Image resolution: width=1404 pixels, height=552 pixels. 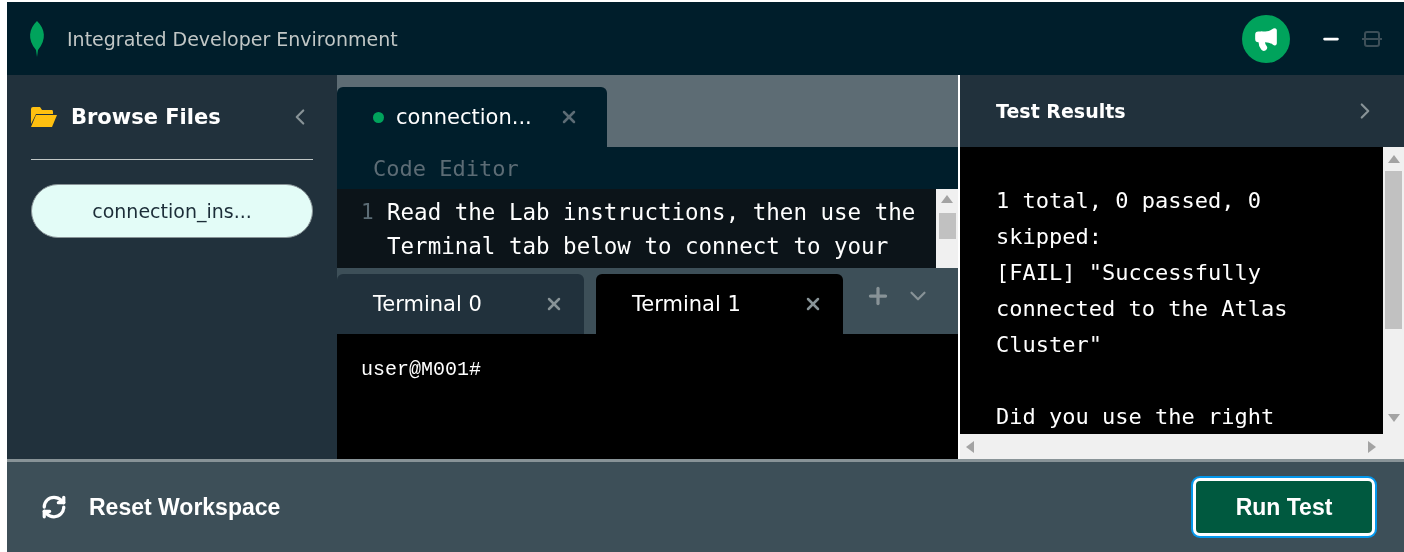 I want to click on restore-icon, so click(x=1372, y=38).